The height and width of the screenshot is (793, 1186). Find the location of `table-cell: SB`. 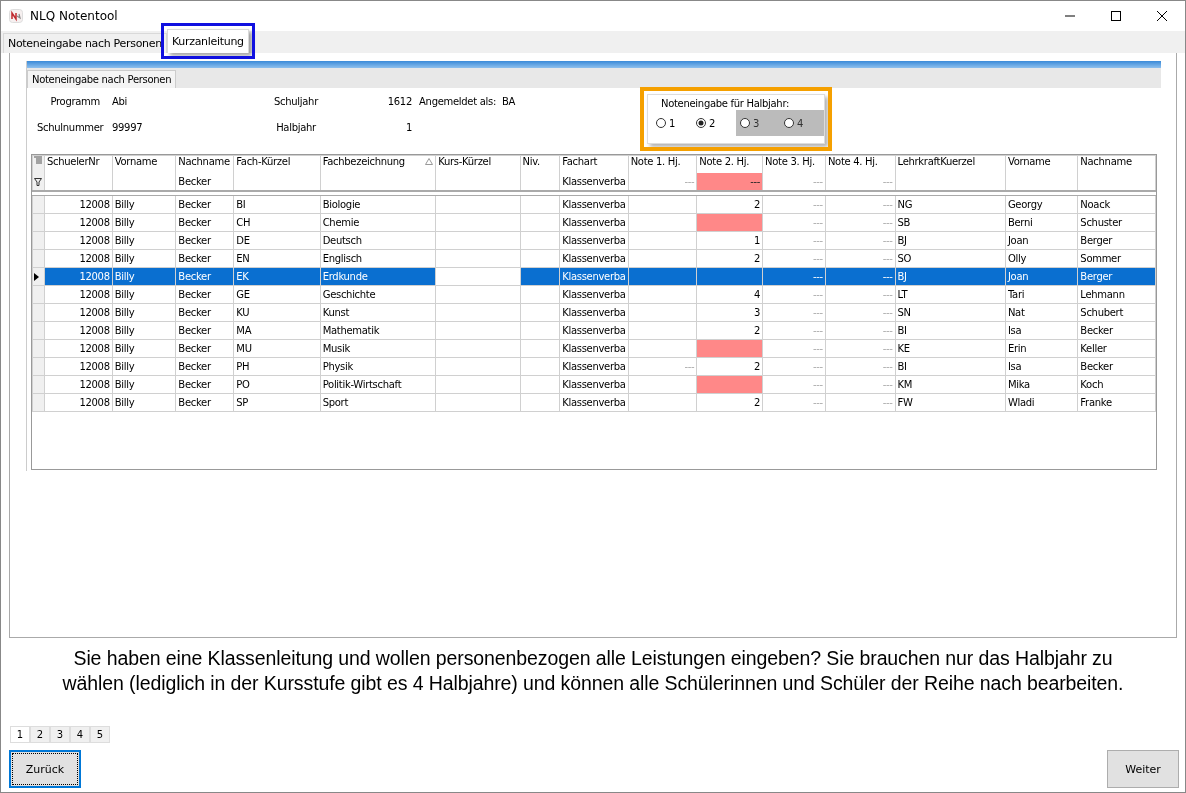

table-cell: SB is located at coordinates (950, 222).